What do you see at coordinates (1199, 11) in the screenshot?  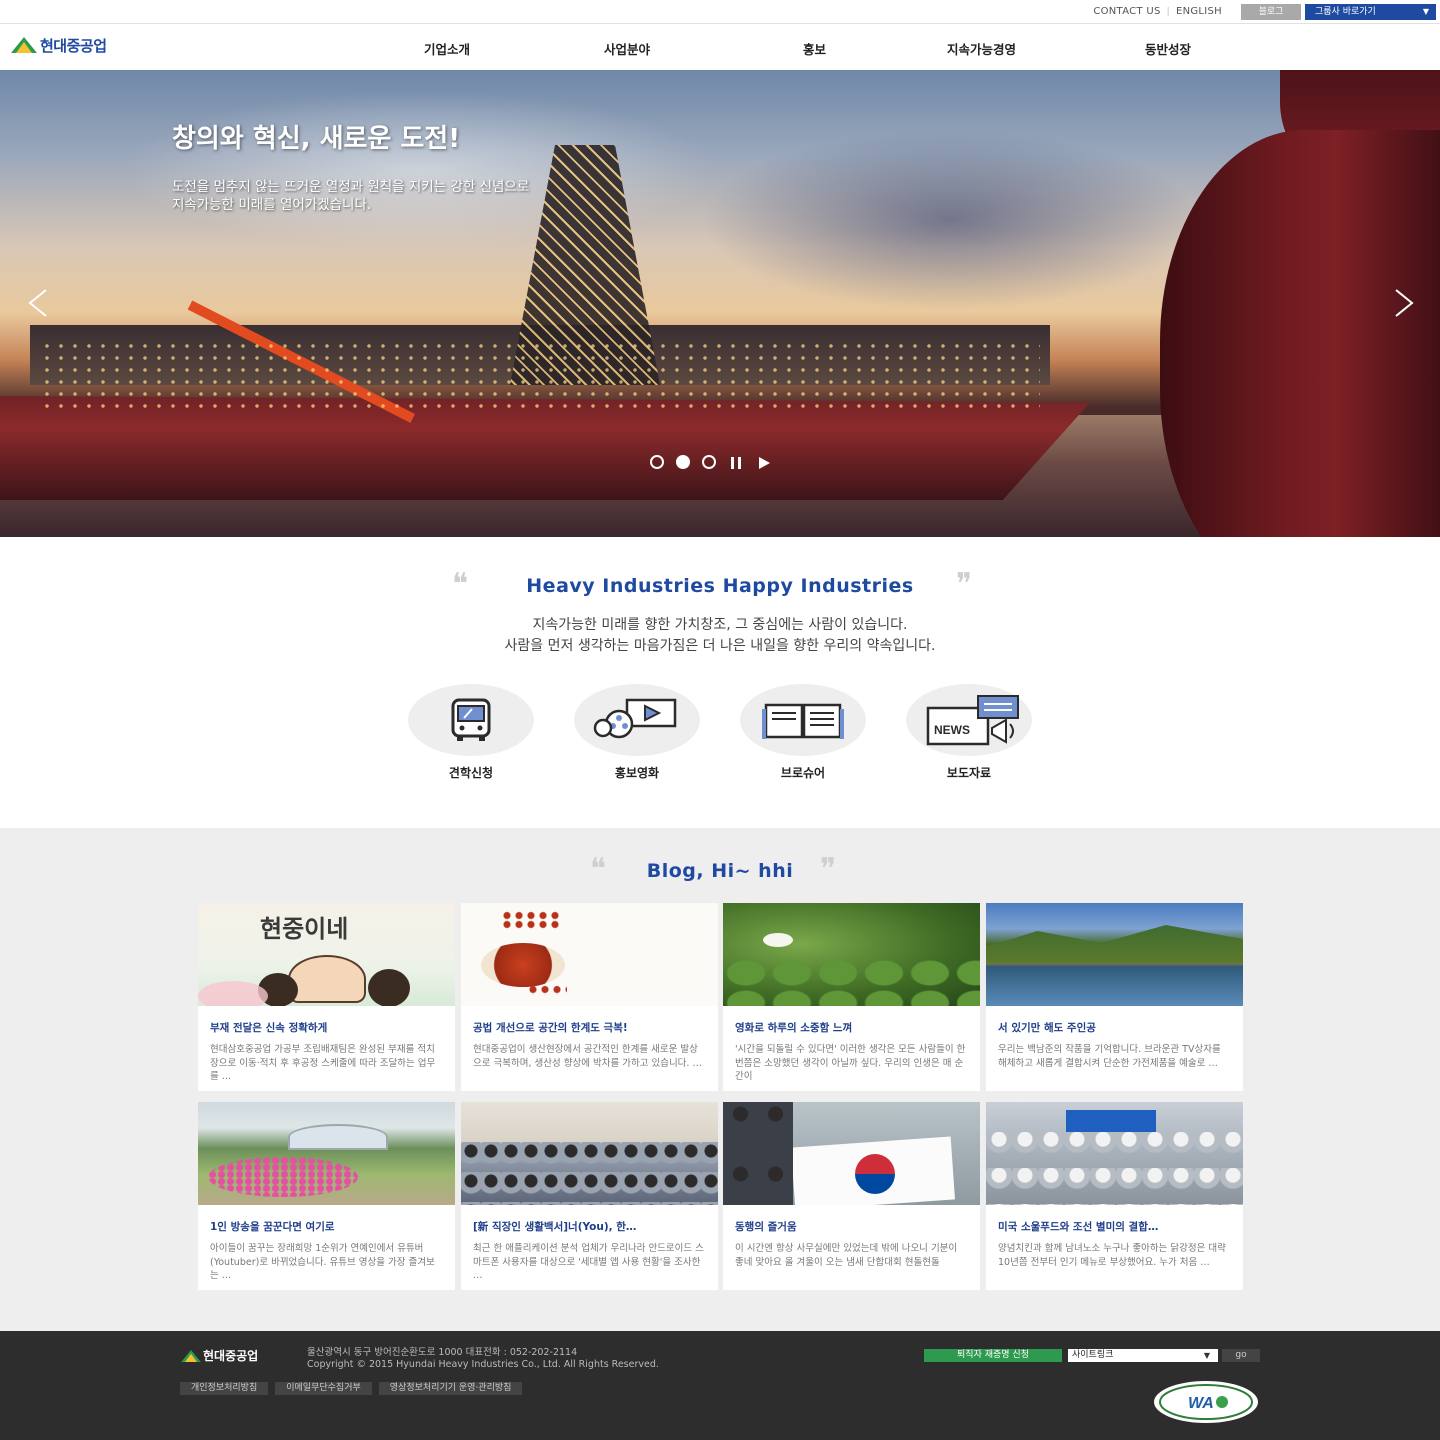 I see `english-link: ENGLISH` at bounding box center [1199, 11].